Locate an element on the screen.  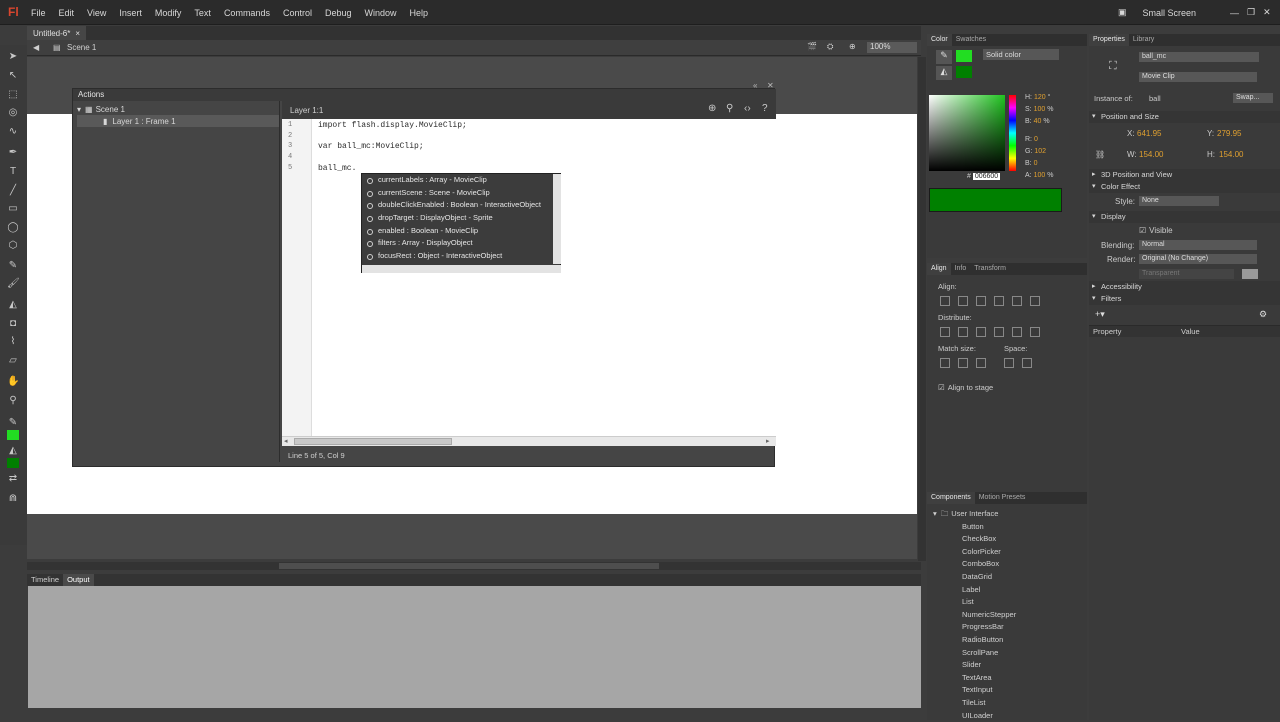
component-item: CheckBox is located at coordinates (974, 539).